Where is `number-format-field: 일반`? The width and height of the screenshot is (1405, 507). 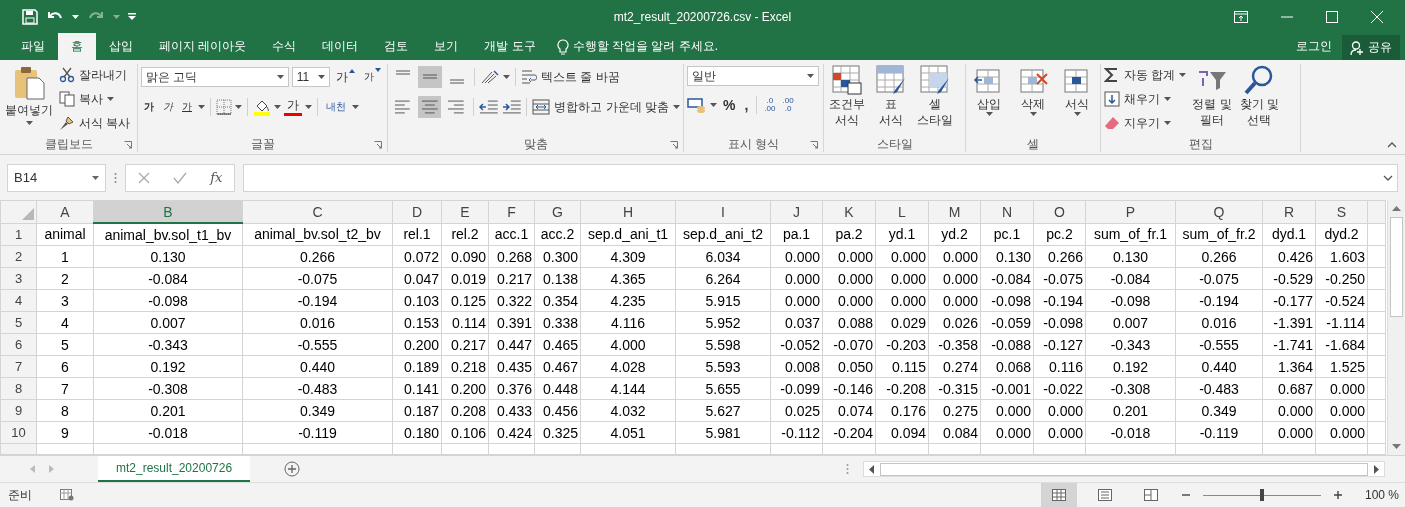
number-format-field: 일반 is located at coordinates (753, 76).